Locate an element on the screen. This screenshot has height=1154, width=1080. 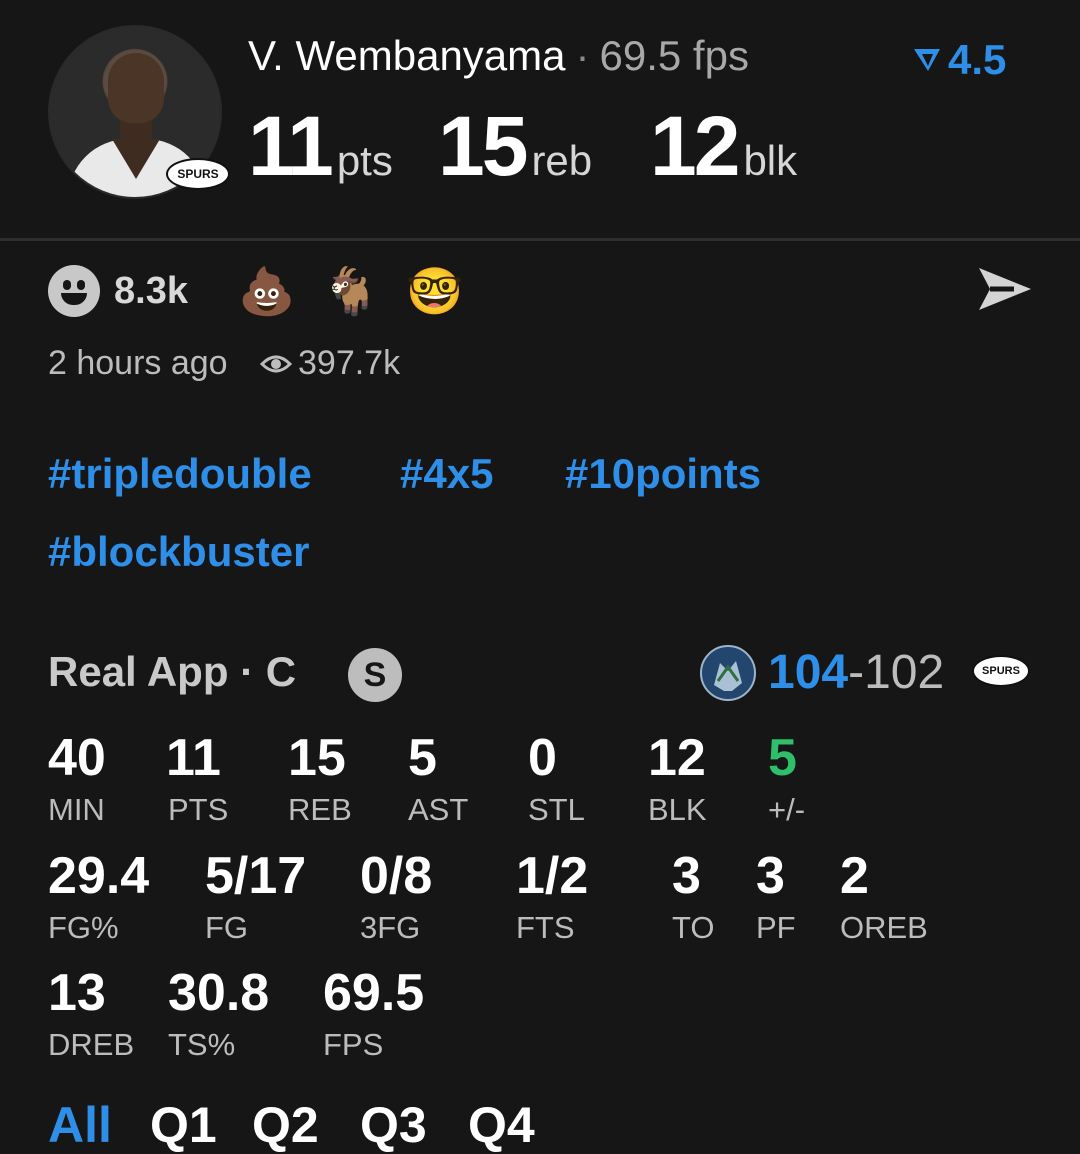
reaction-count: 8.3k is located at coordinates (151, 291).